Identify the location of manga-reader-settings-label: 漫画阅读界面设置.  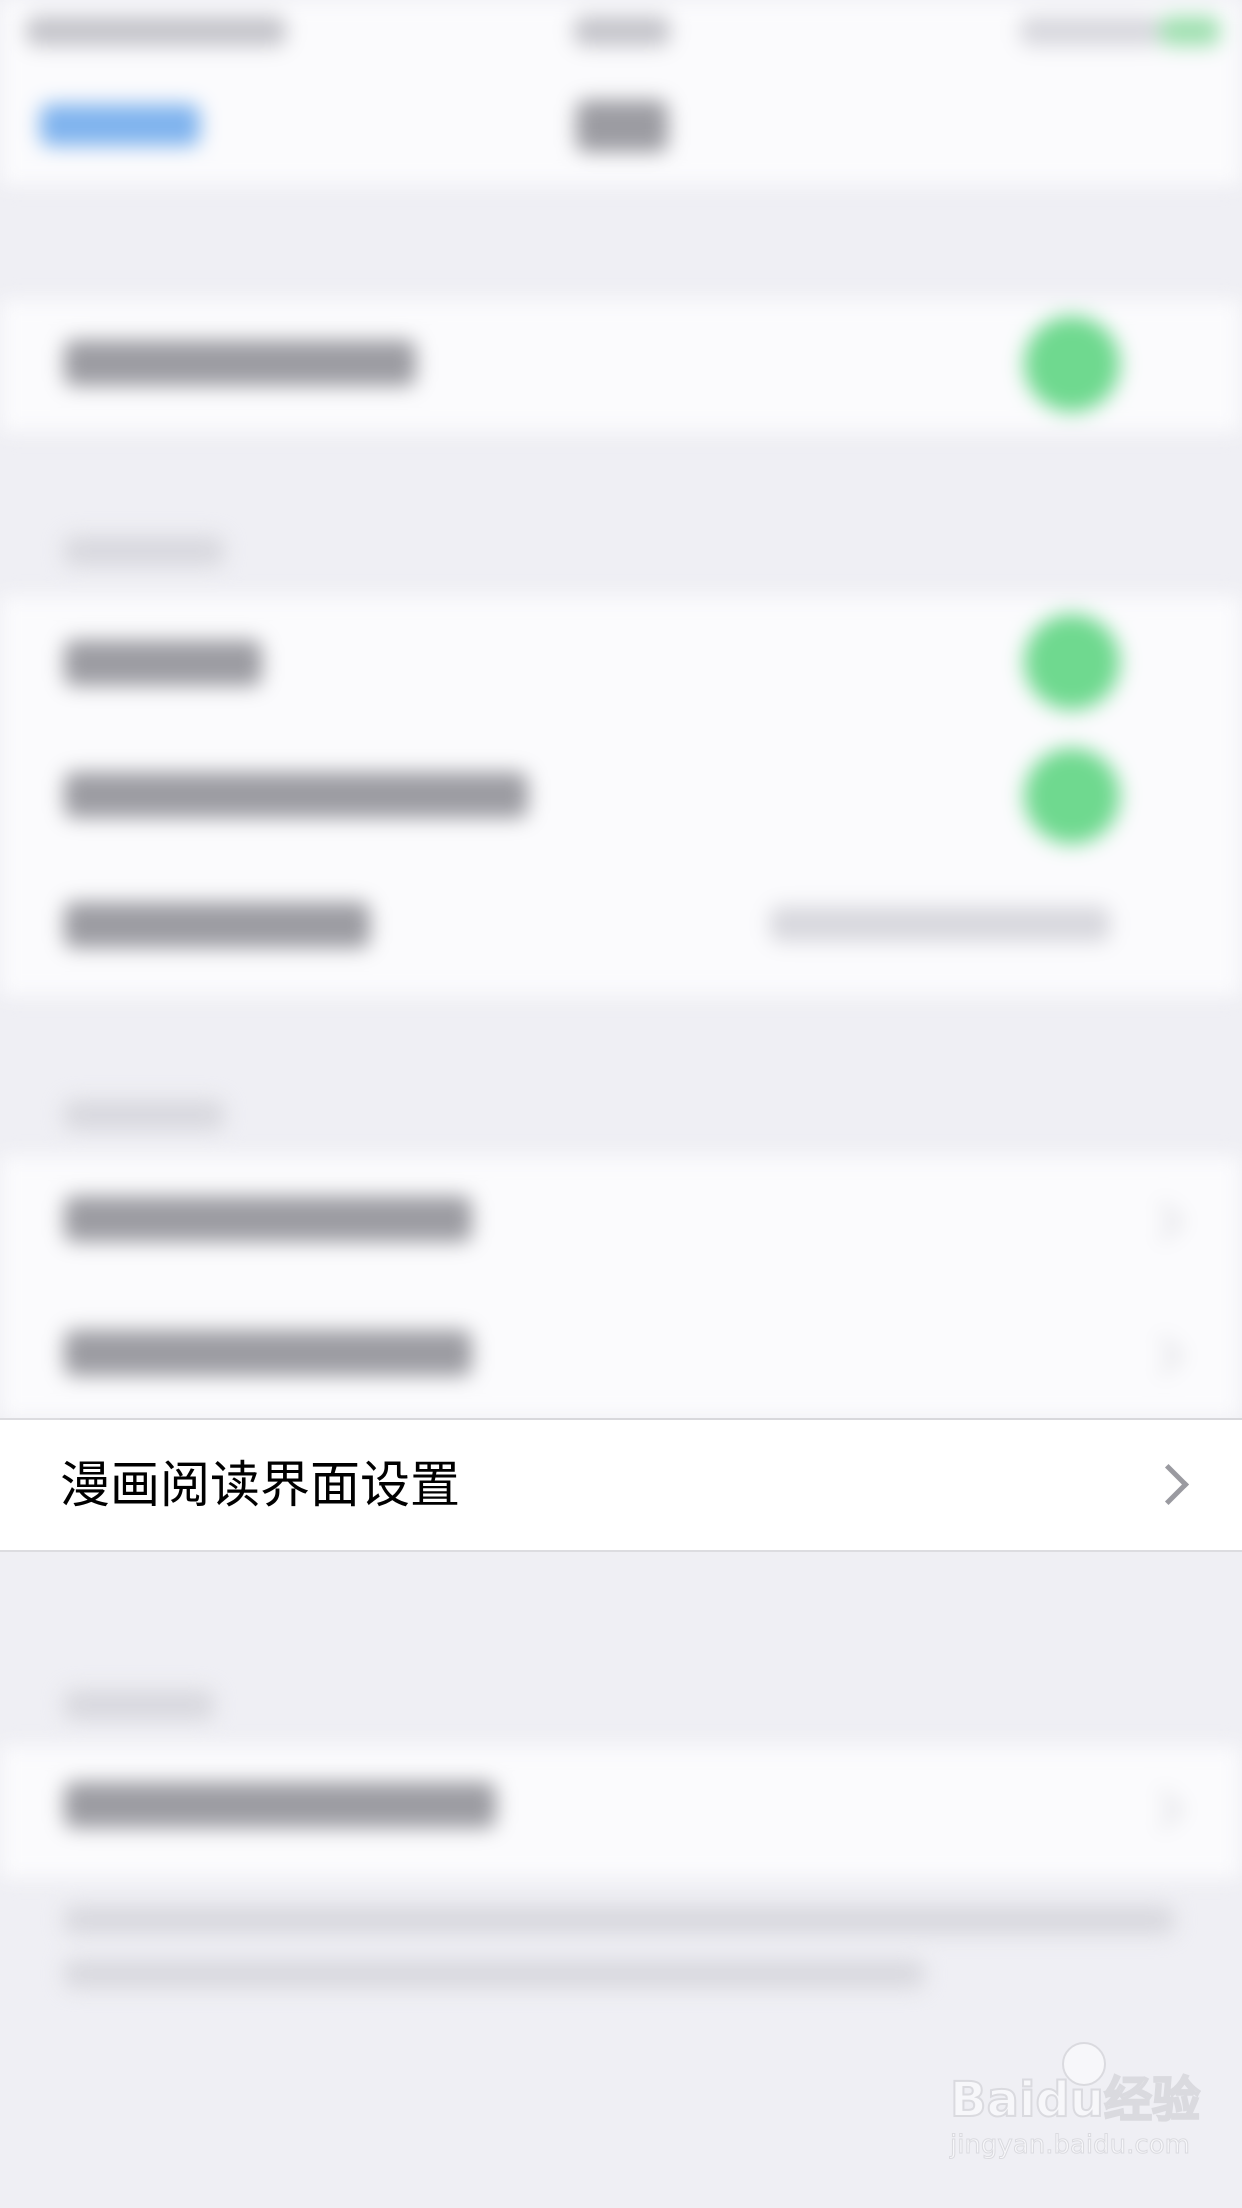
(260, 1485).